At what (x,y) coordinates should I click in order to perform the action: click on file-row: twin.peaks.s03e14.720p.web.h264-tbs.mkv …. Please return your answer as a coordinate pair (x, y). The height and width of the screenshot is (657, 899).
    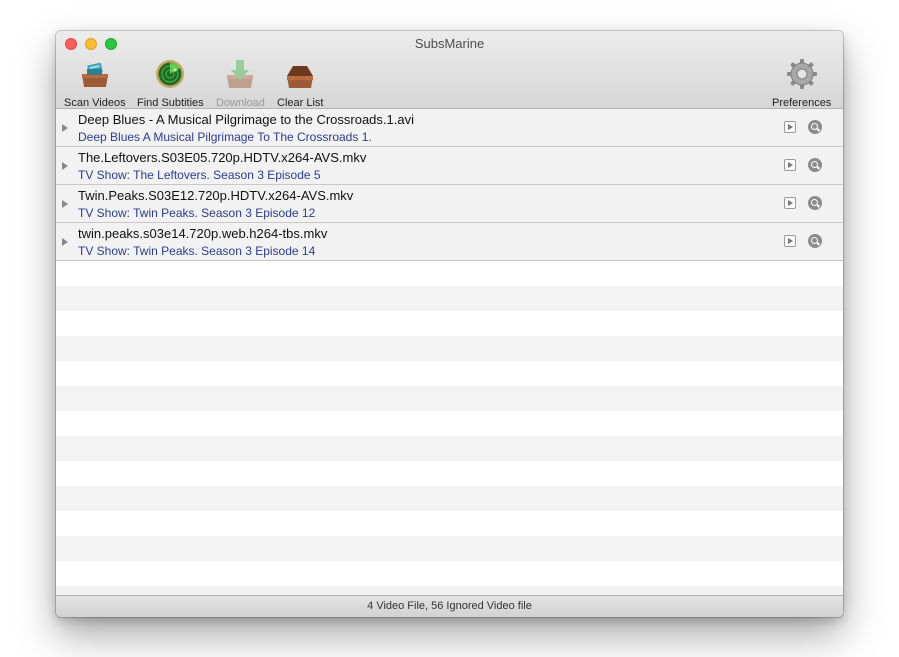
    Looking at the image, I should click on (449, 242).